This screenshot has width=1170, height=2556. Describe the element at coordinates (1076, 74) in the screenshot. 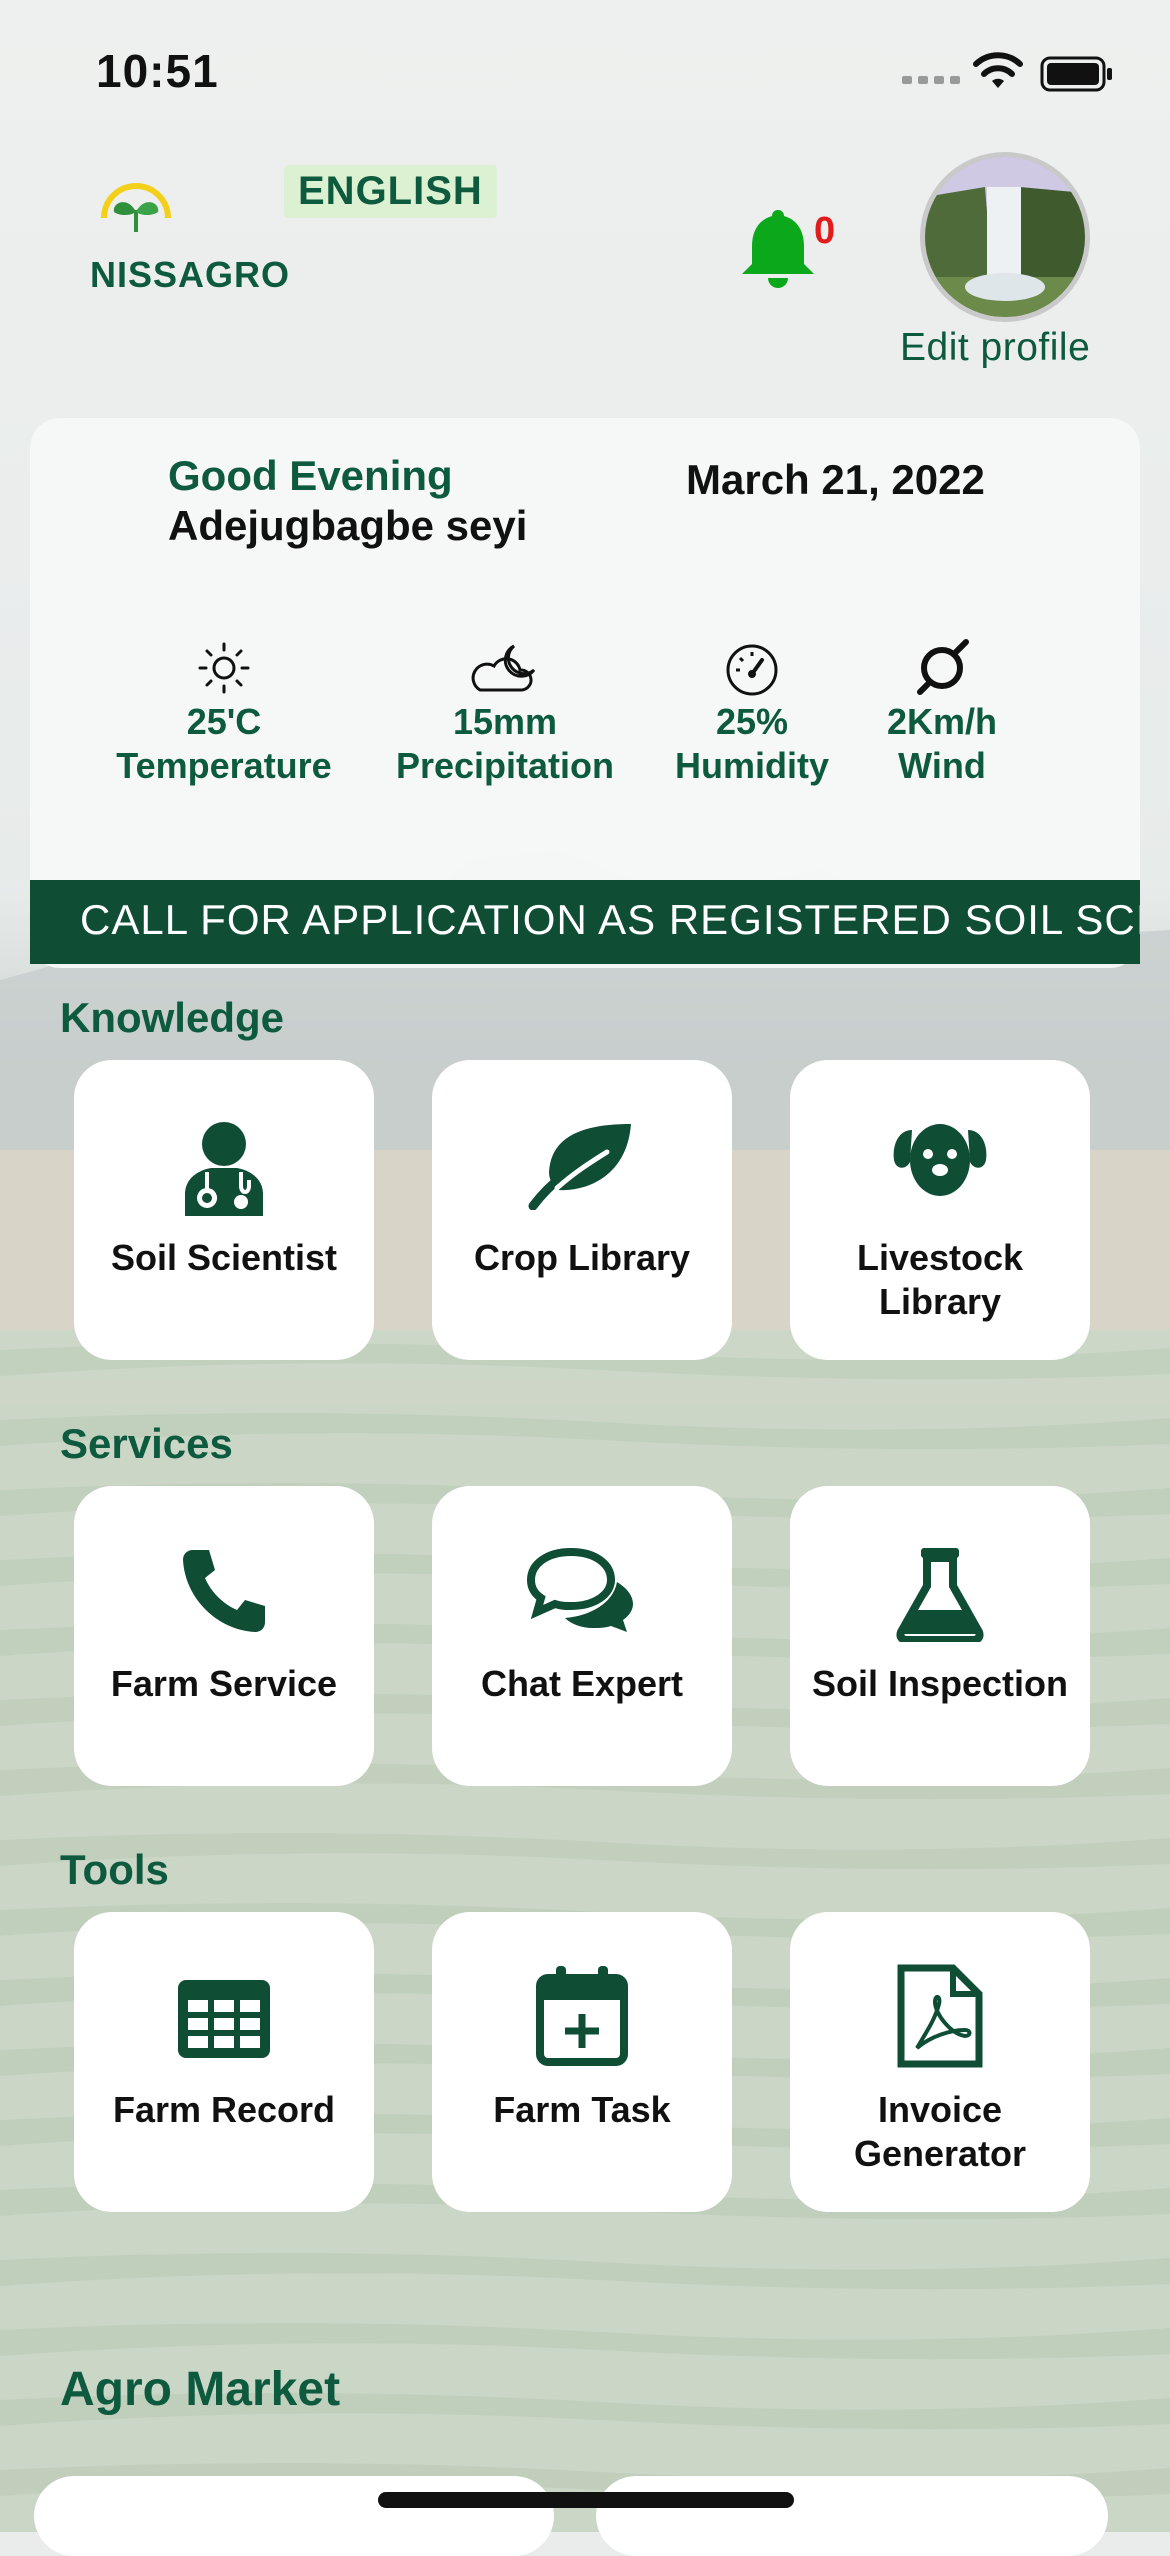

I see `battery-icon` at that location.